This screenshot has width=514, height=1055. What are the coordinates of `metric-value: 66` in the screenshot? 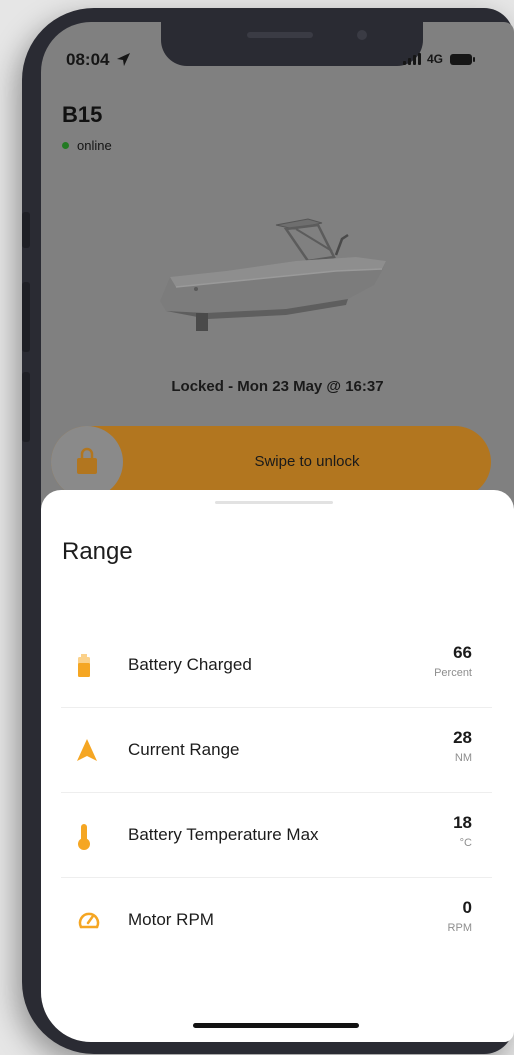 It's located at (462, 652).